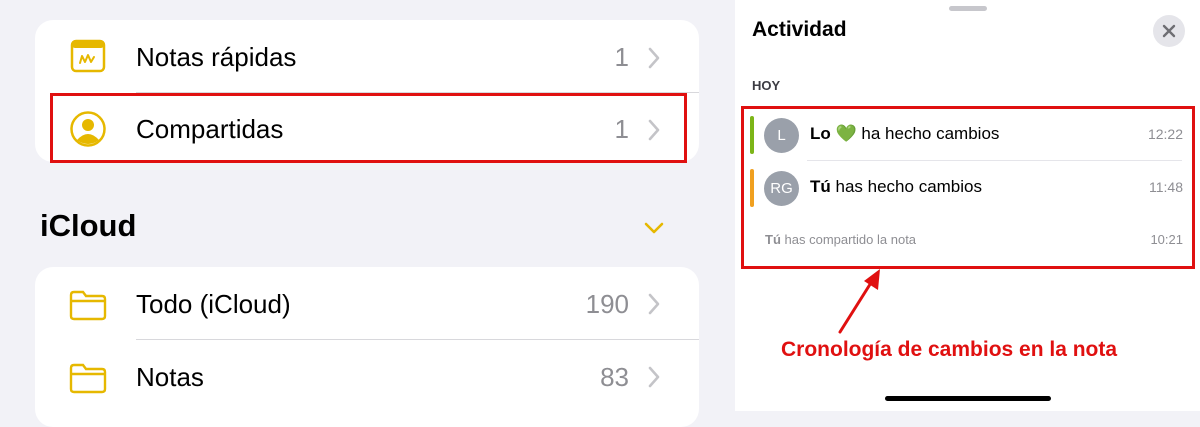 The width and height of the screenshot is (1200, 427). Describe the element at coordinates (367, 303) in the screenshot. I see `folder-row-all-icloud: Todo (iCloud) 190` at that location.